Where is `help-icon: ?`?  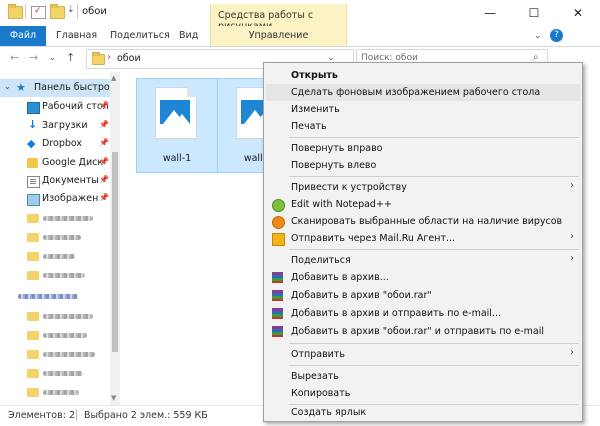
help-icon: ? is located at coordinates (556, 35).